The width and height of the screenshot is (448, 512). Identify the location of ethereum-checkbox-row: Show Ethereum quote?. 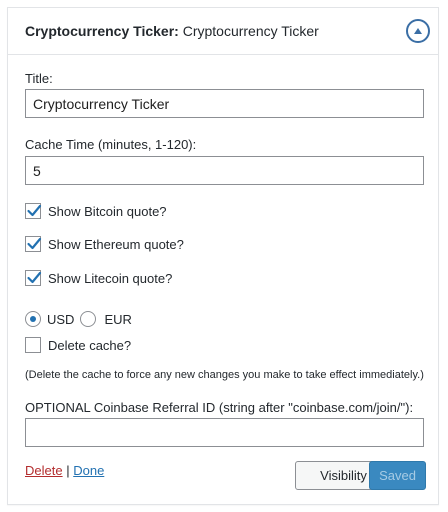
(104, 244).